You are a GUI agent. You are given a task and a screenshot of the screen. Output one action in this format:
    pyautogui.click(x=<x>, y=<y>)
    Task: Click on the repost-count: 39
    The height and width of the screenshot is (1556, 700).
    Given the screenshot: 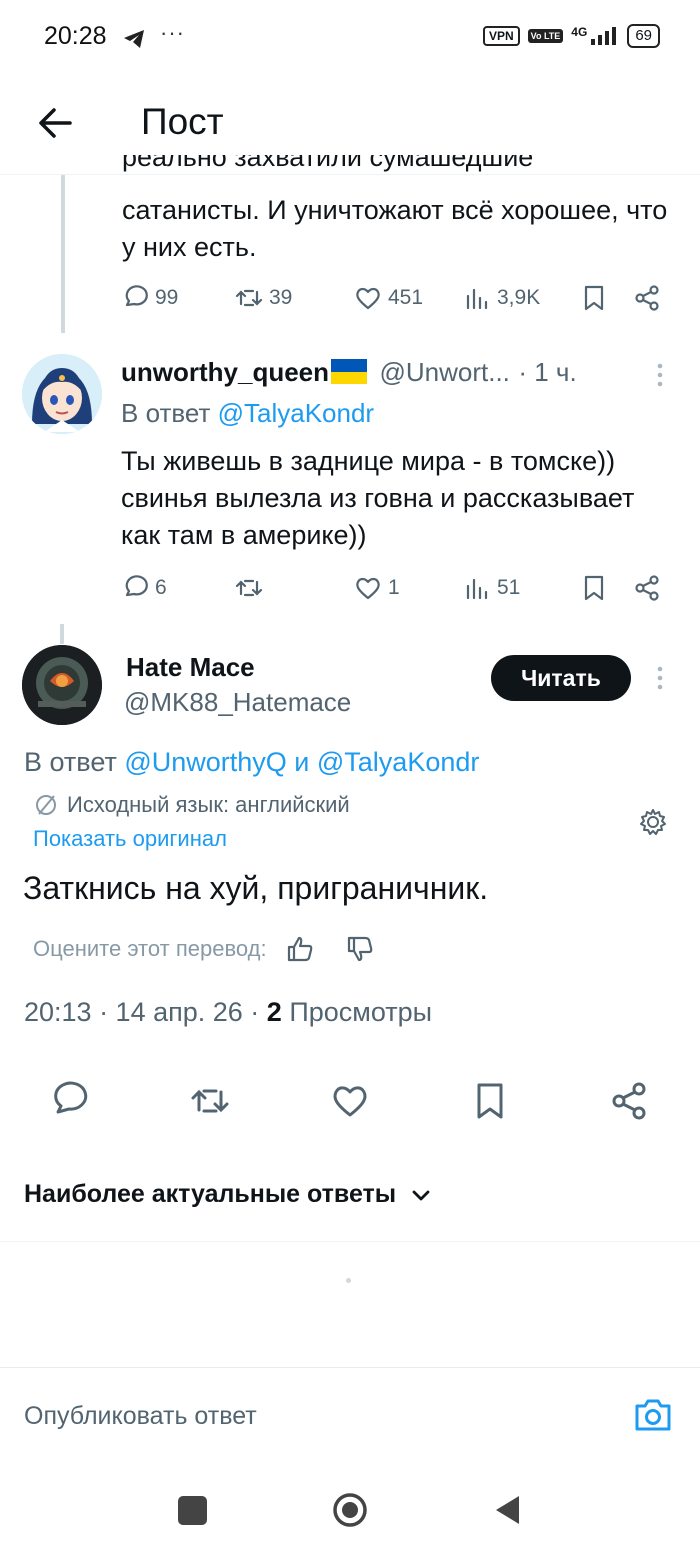 What is the action you would take?
    pyautogui.click(x=281, y=297)
    